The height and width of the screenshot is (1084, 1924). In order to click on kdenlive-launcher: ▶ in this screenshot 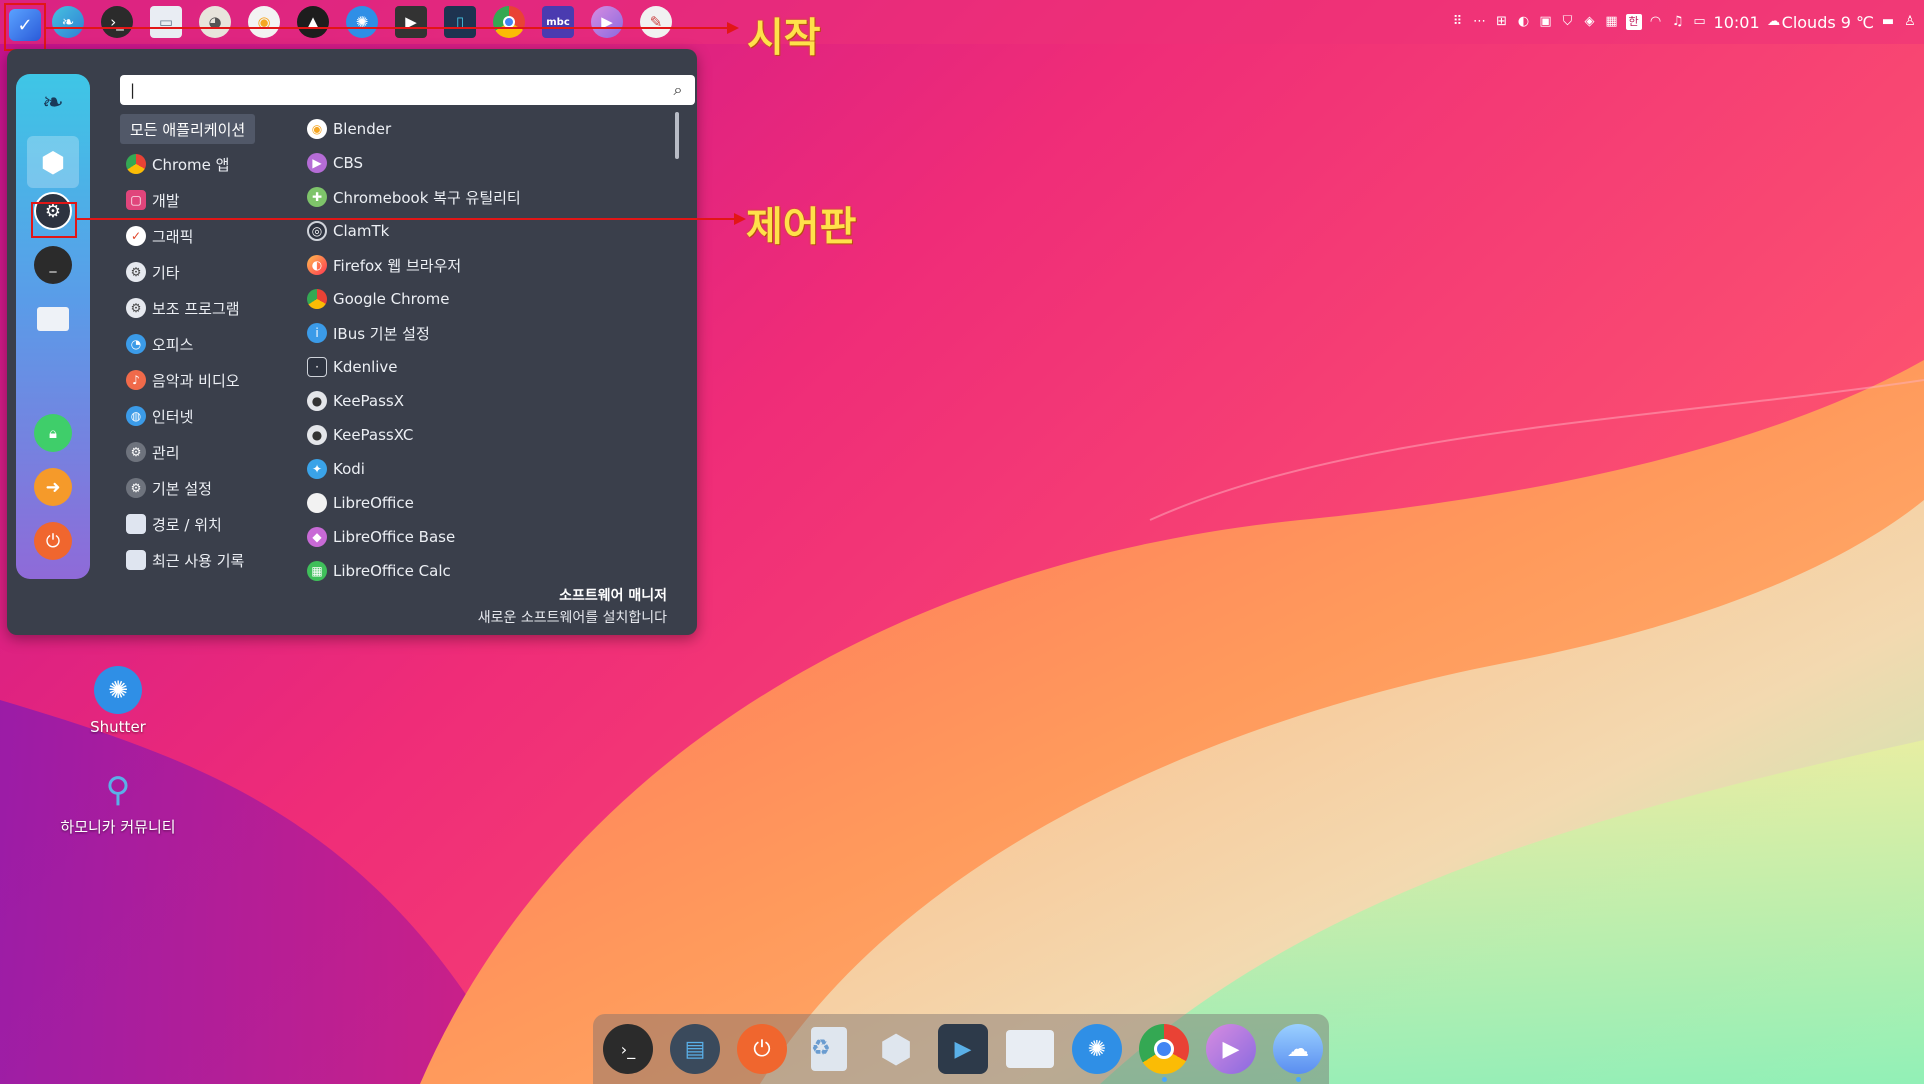, I will do `click(411, 22)`.